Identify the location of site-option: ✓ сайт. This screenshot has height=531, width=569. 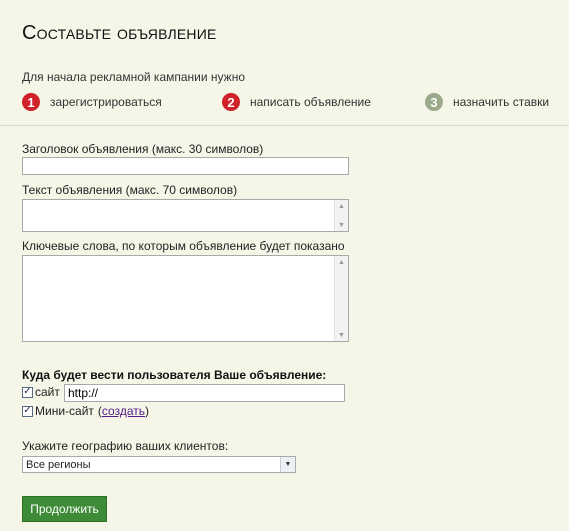
(41, 392).